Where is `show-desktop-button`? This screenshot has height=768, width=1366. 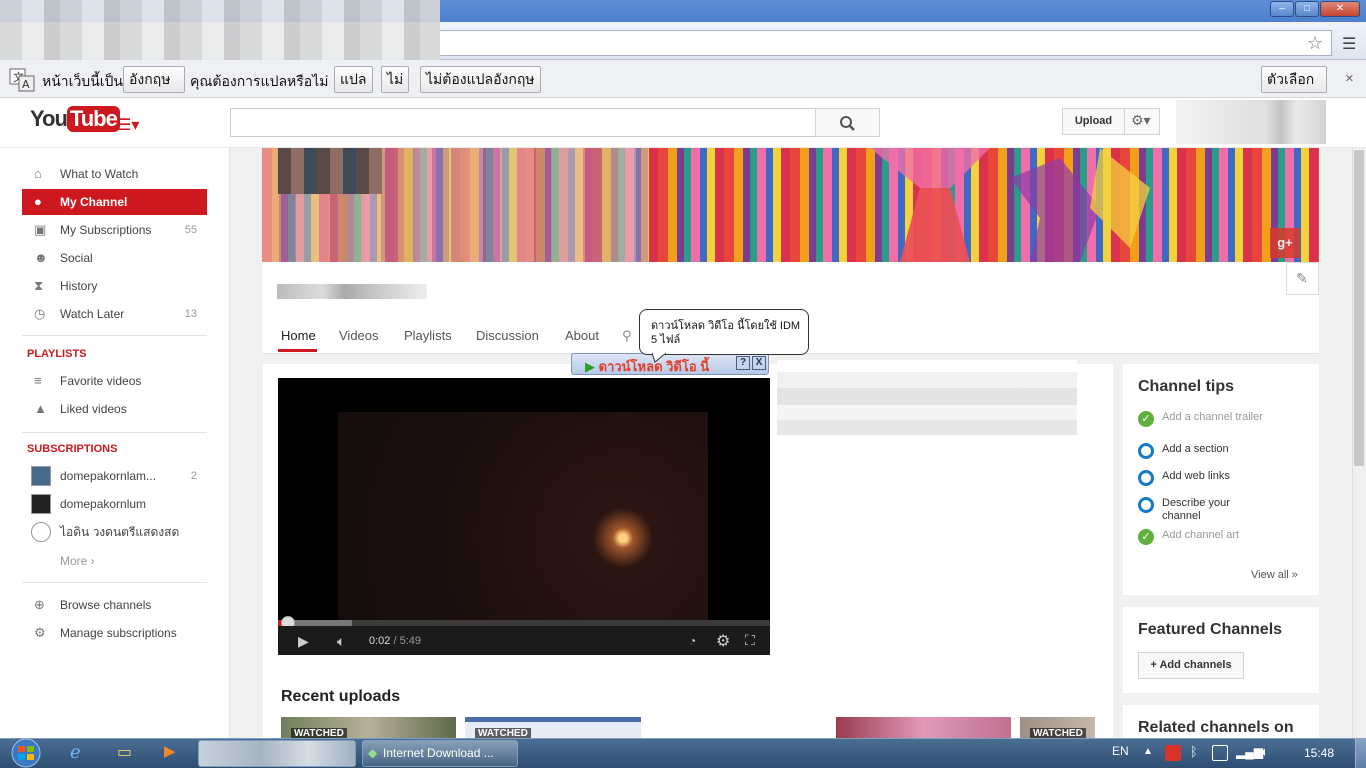
show-desktop-button is located at coordinates (1360, 753).